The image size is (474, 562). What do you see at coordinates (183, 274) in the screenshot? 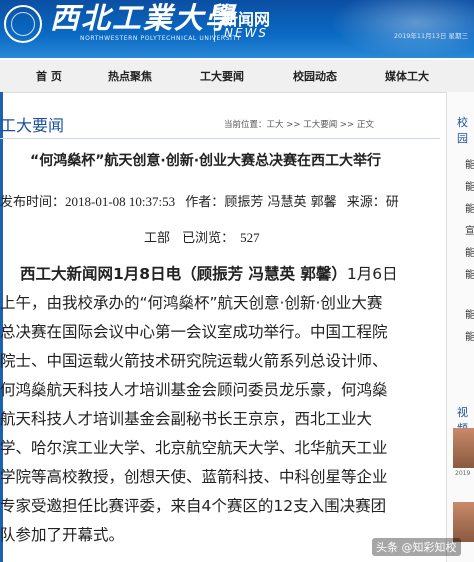
I see `article-lead: 西工大新闻网1月8日电（顾振芳 冯慧英 郭馨）` at bounding box center [183, 274].